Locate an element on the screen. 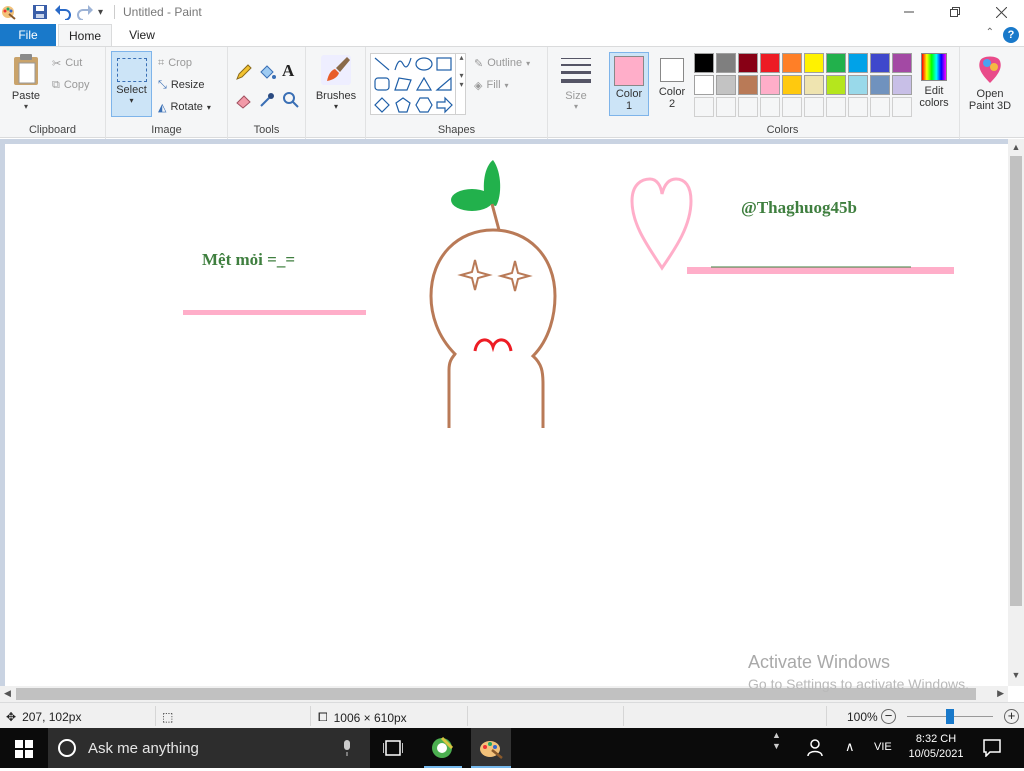  people-icon is located at coordinates (817, 749).